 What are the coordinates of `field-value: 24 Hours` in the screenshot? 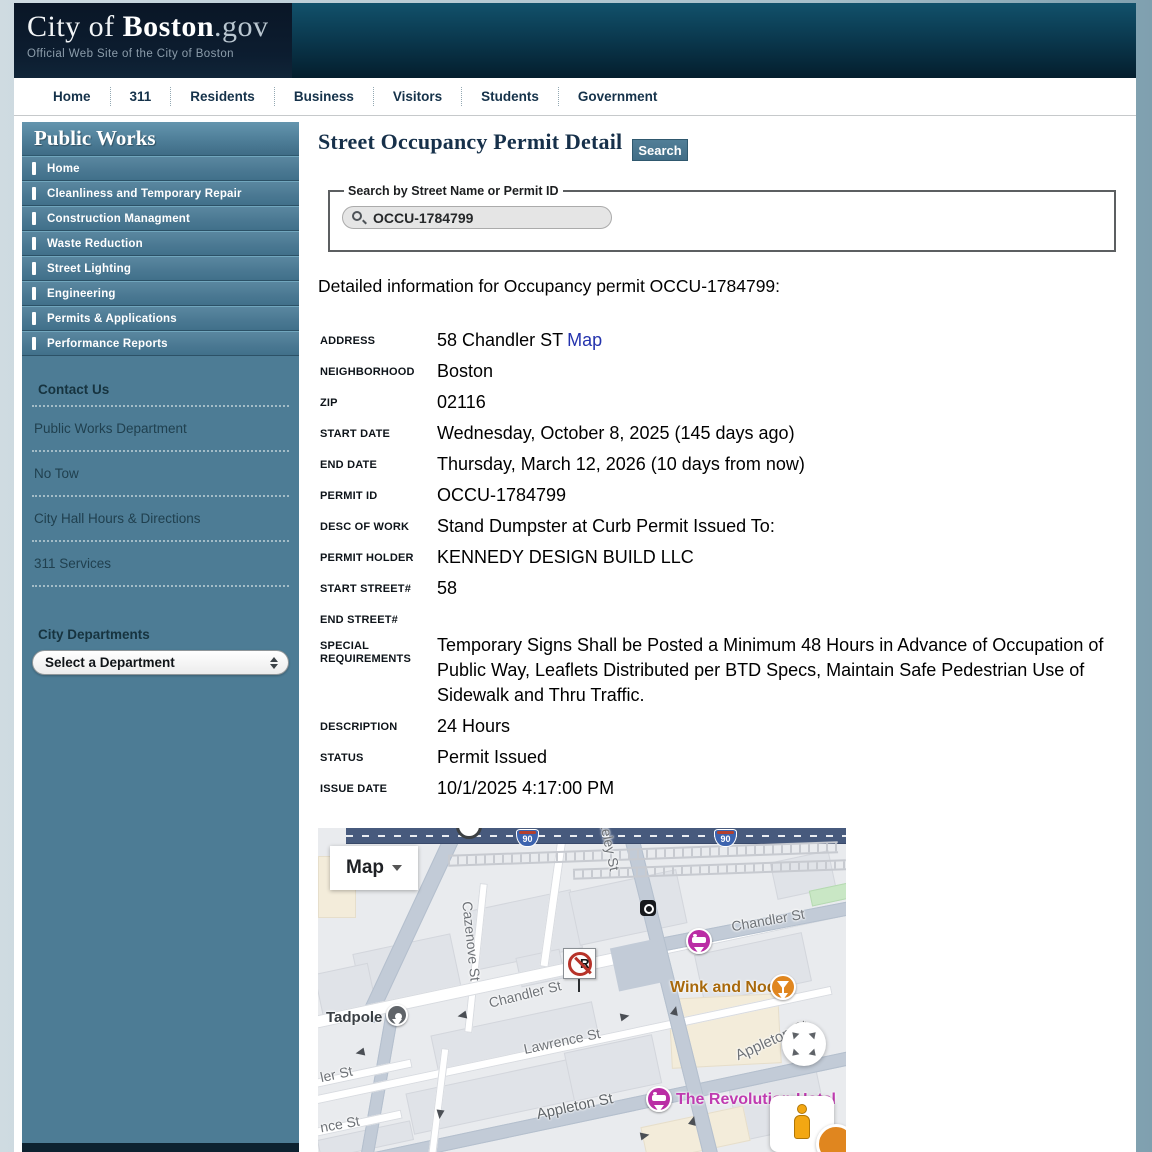 It's located at (474, 726).